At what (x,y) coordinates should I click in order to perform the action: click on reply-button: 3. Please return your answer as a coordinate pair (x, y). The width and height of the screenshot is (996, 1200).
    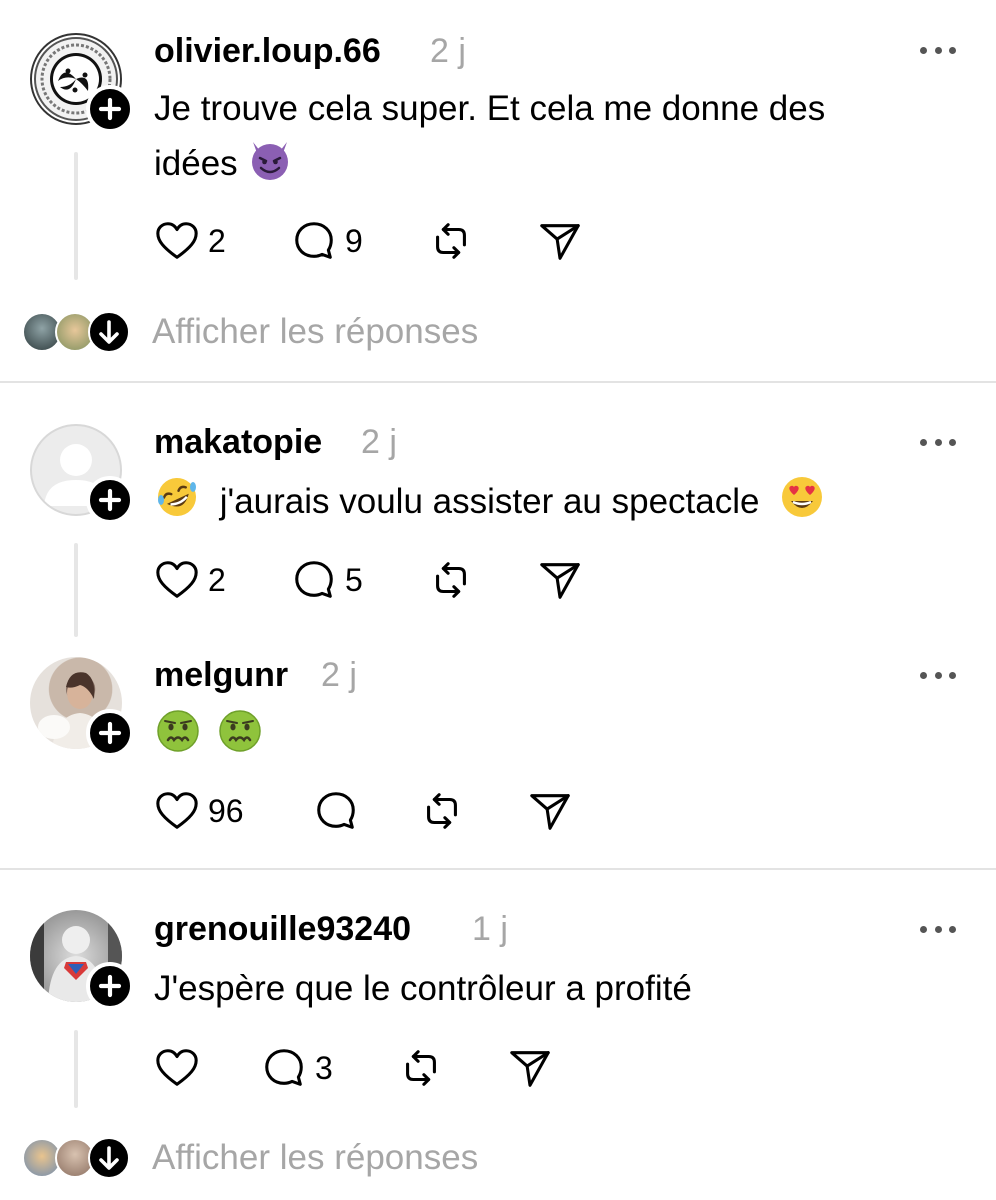
    Looking at the image, I should click on (297, 1068).